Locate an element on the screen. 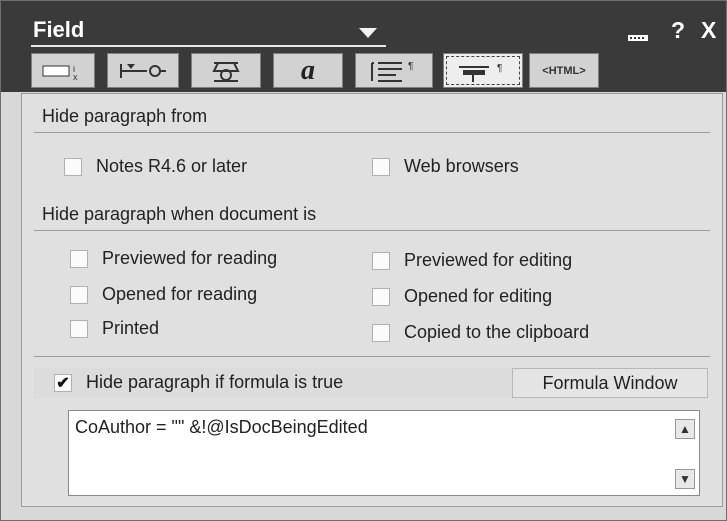 This screenshot has width=727, height=521. previewed-for-editing-checkbox: Previewed for editing is located at coordinates (472, 260).